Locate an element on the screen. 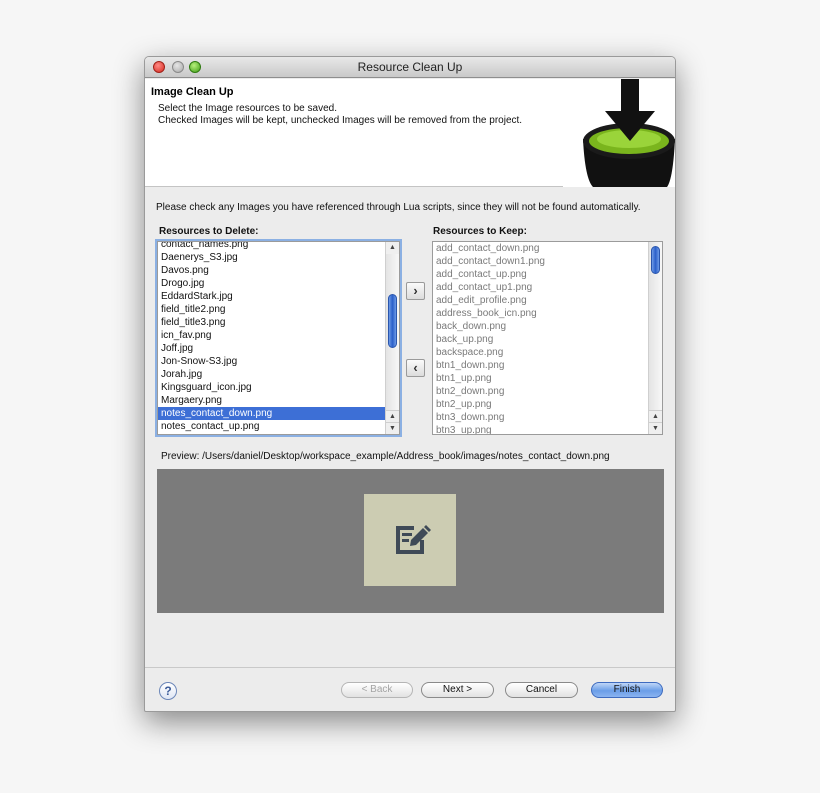 This screenshot has height=793, width=820. list-item: add_contact_down.png is located at coordinates (540, 248).